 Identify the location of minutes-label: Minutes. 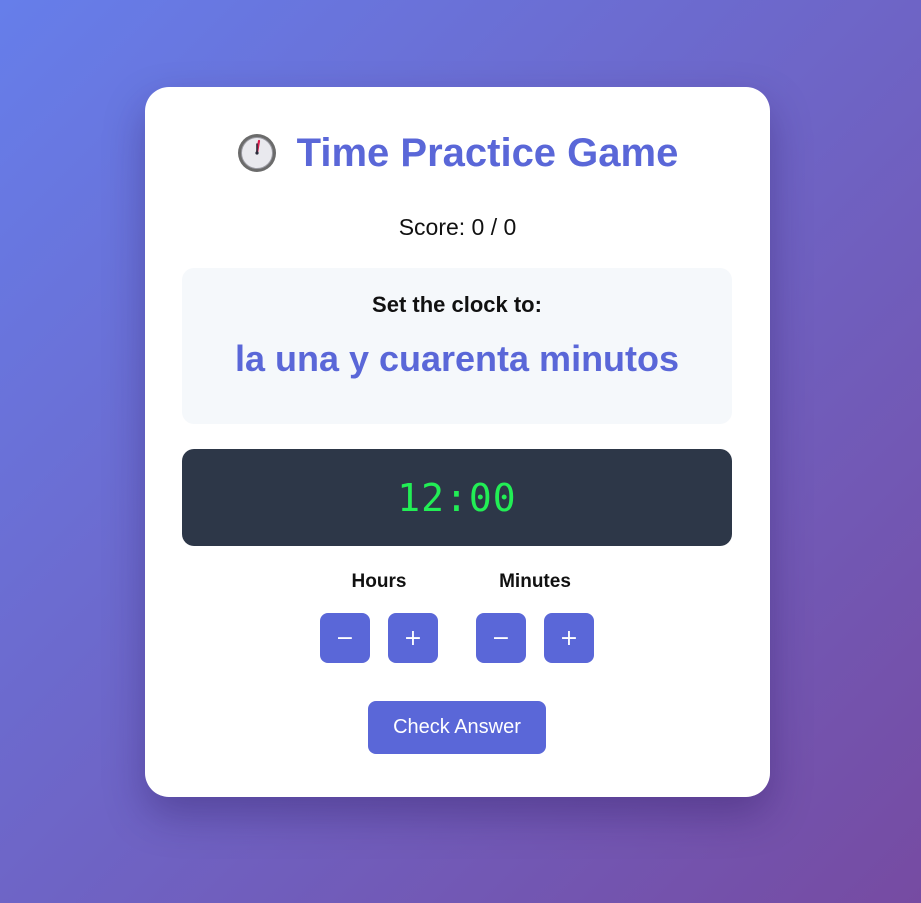
(535, 581).